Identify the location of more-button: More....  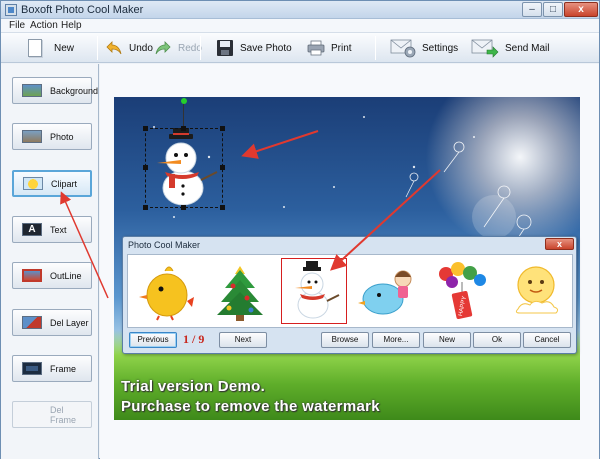
(396, 340).